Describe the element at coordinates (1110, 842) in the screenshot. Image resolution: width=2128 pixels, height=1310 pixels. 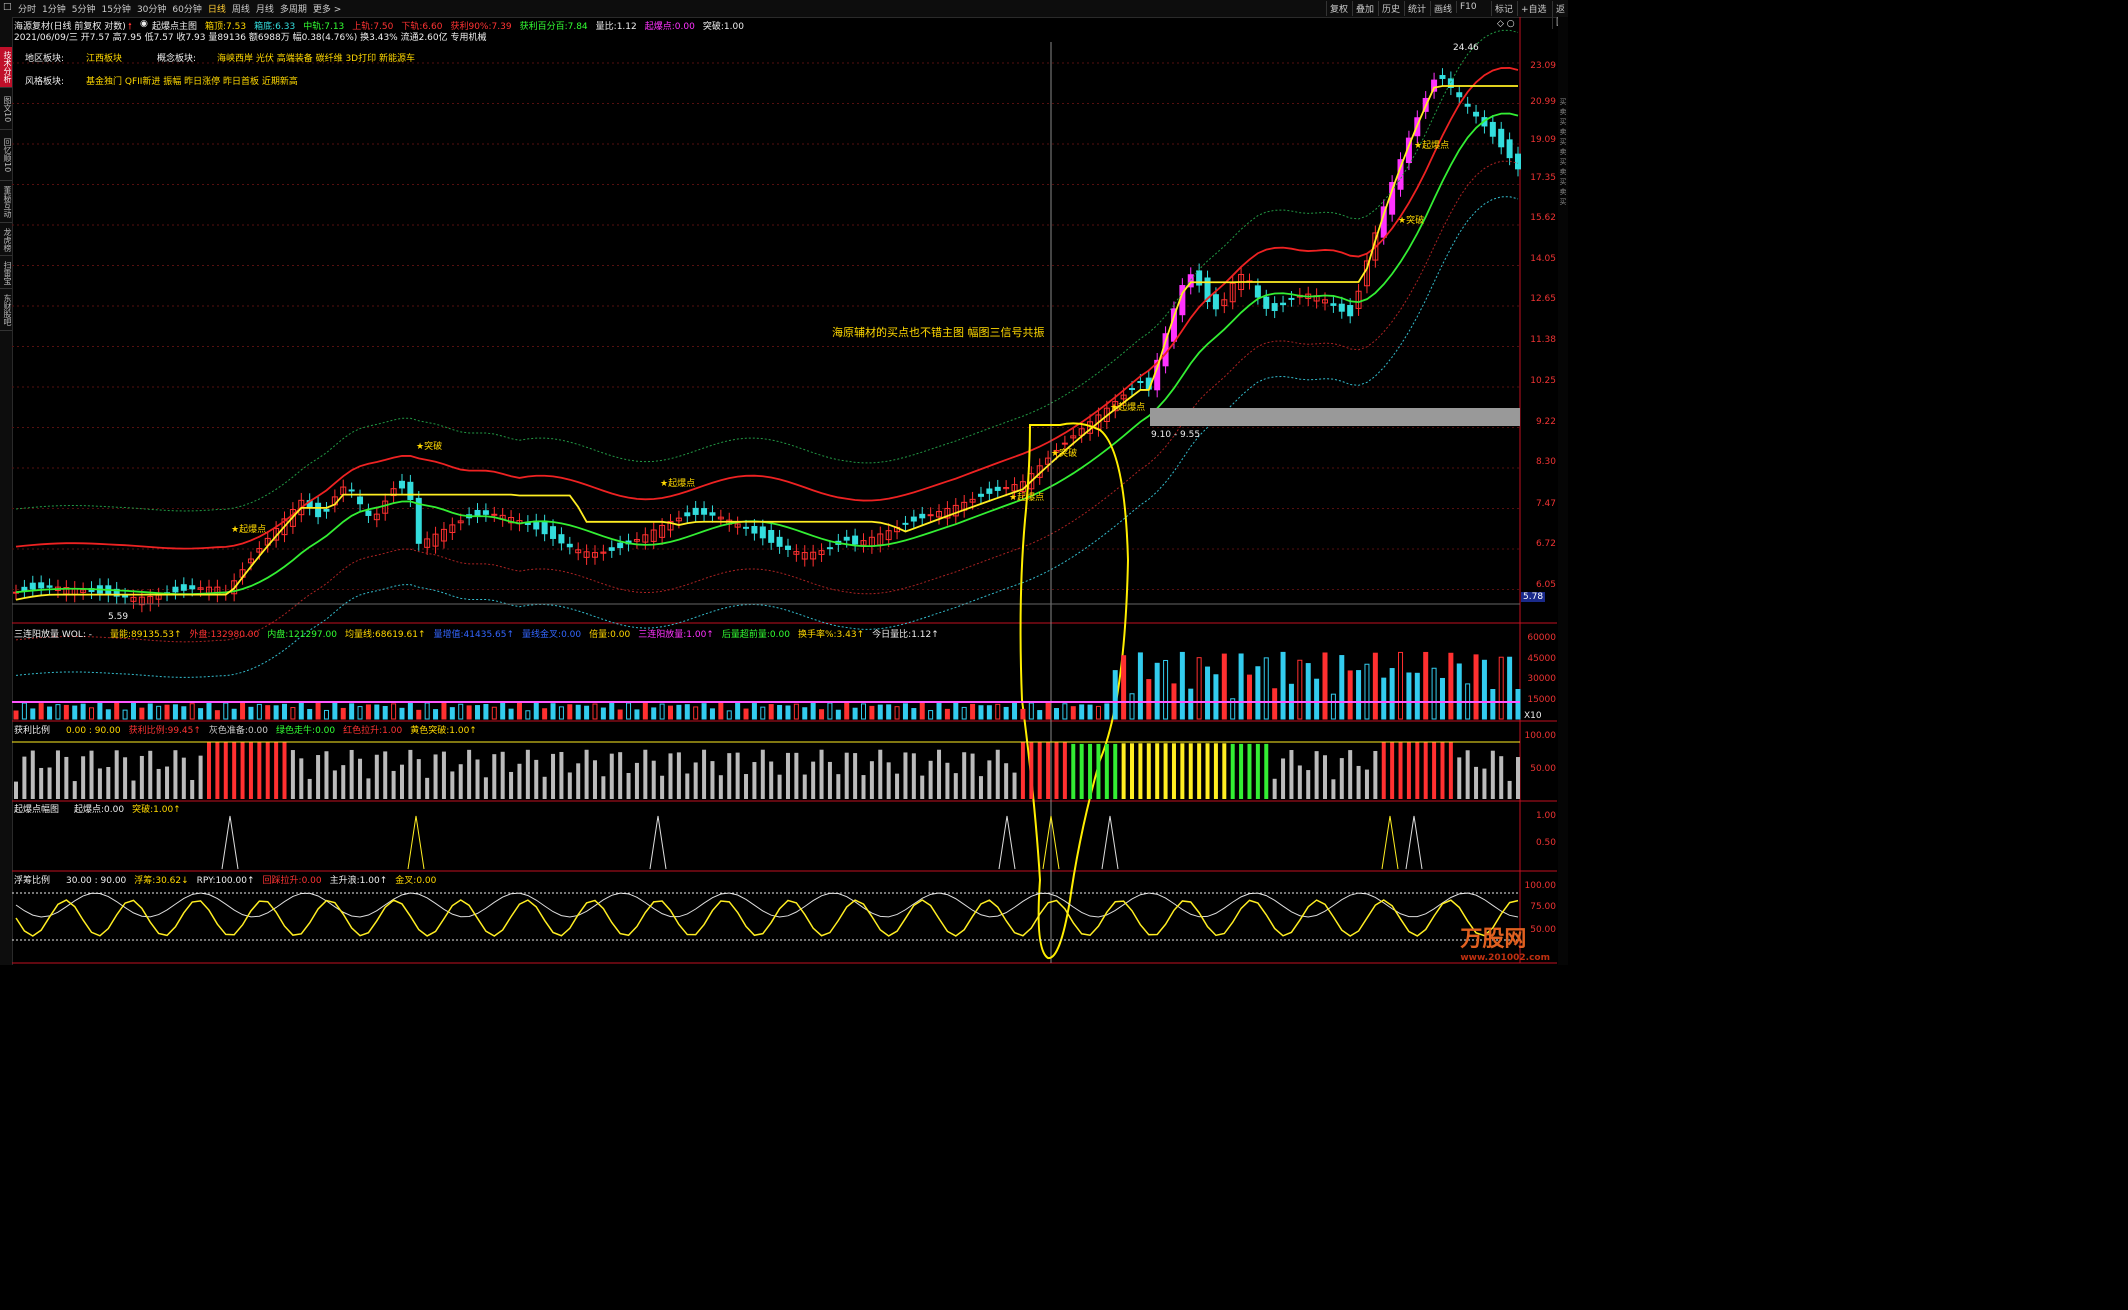
I see `ignite-spike` at that location.